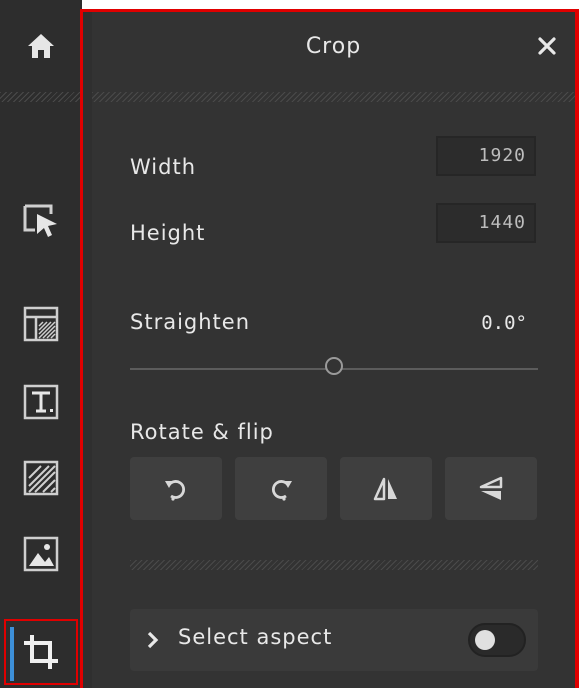 This screenshot has height=688, width=579. I want to click on flip-horizontal-icon, so click(385, 488).